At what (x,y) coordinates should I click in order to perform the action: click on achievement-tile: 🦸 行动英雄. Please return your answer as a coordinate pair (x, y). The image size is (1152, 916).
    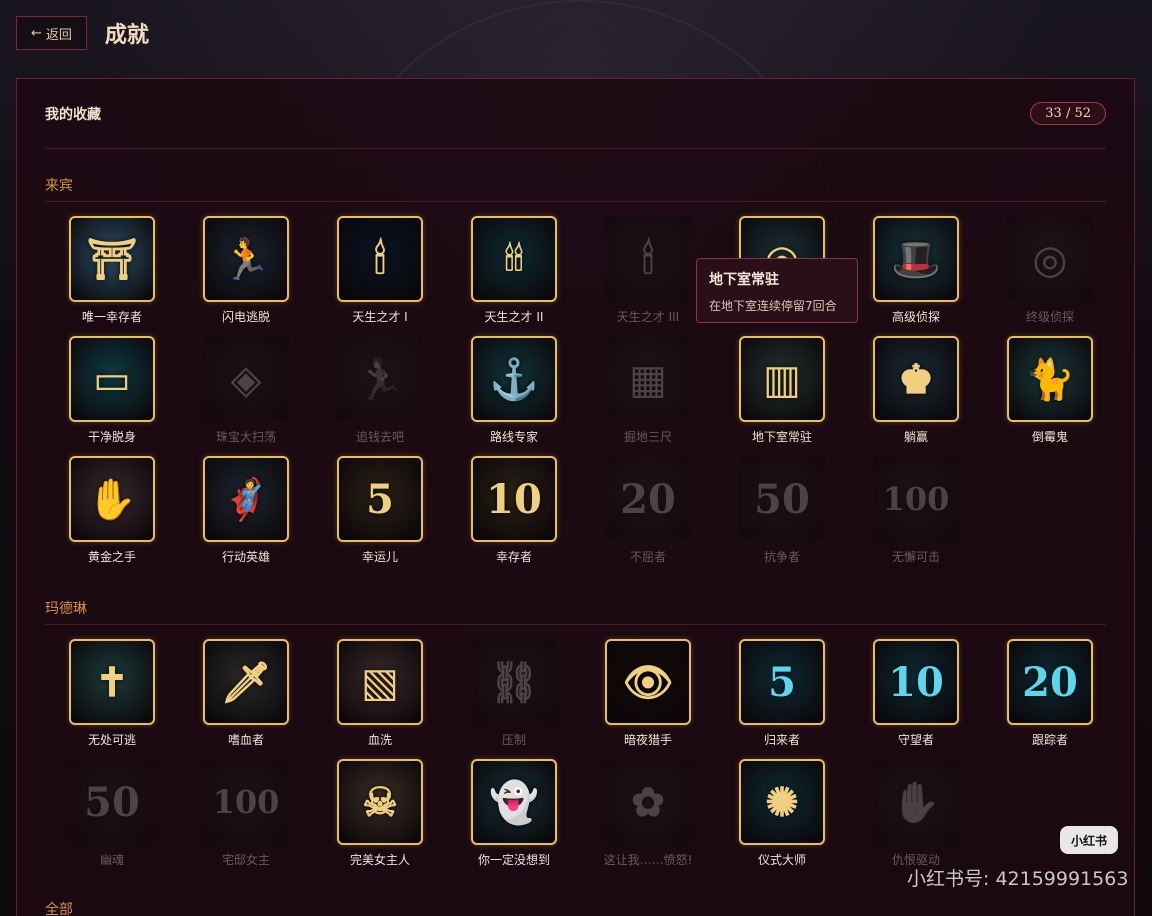
    Looking at the image, I should click on (246, 516).